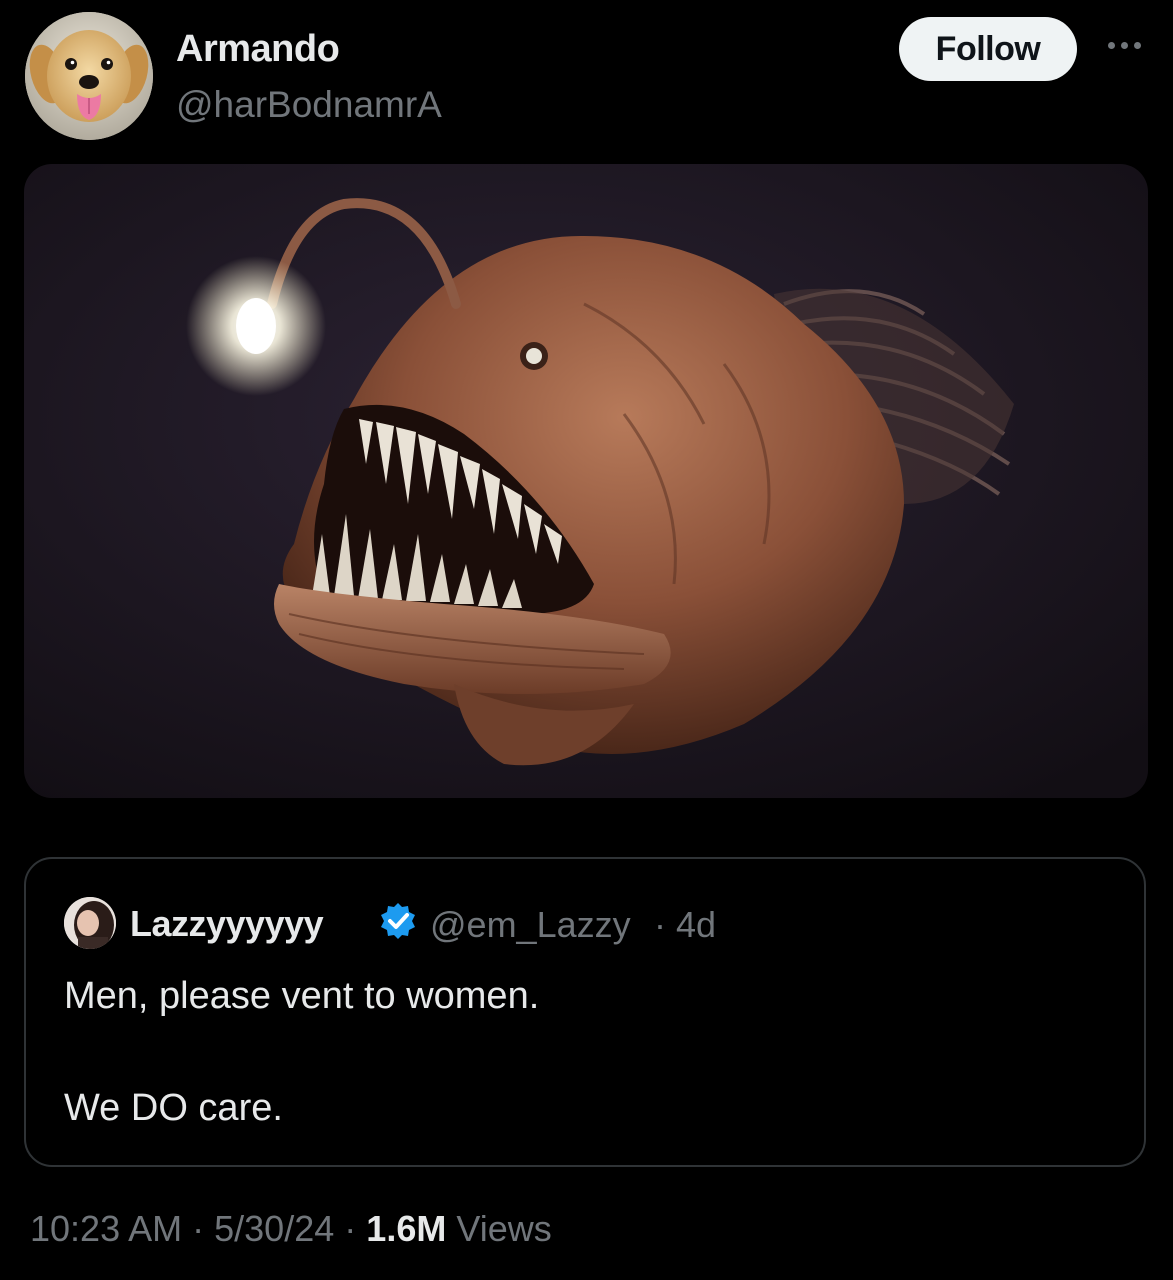 Image resolution: width=1173 pixels, height=1280 pixels. Describe the element at coordinates (227, 924) in the screenshot. I see `quoted-author-name: Lazzyyyyyy` at that location.